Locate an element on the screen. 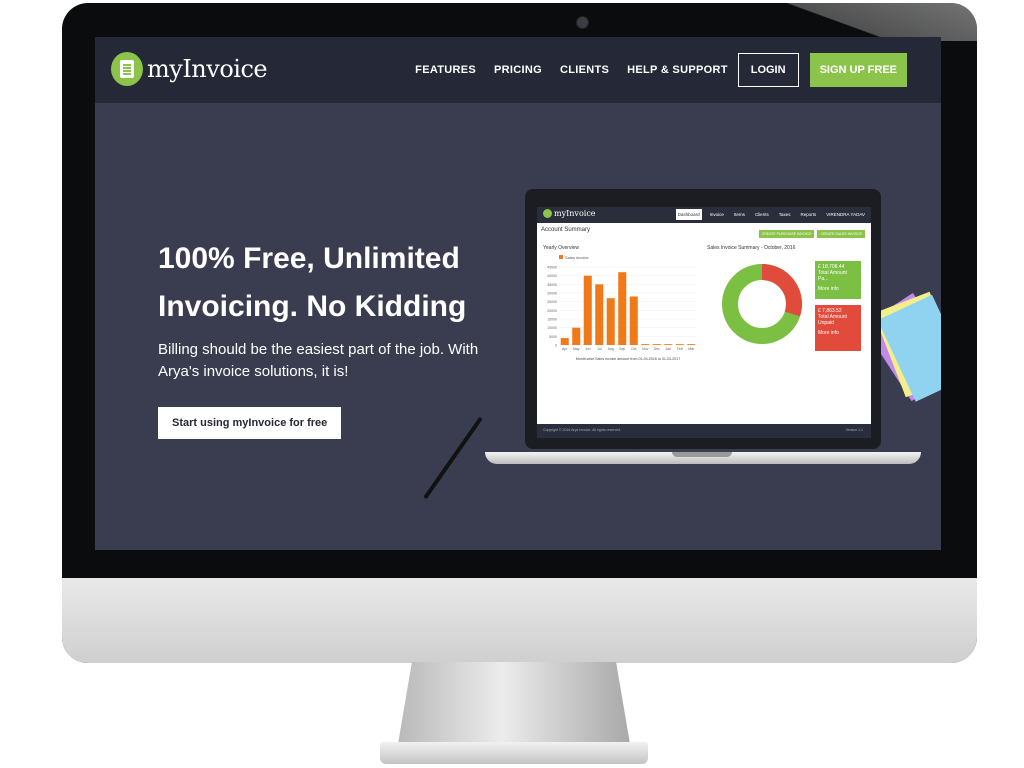 The width and height of the screenshot is (1024, 768). stat-unpaid: £ 7,863.52 Total Amount Unpaid More info is located at coordinates (838, 328).